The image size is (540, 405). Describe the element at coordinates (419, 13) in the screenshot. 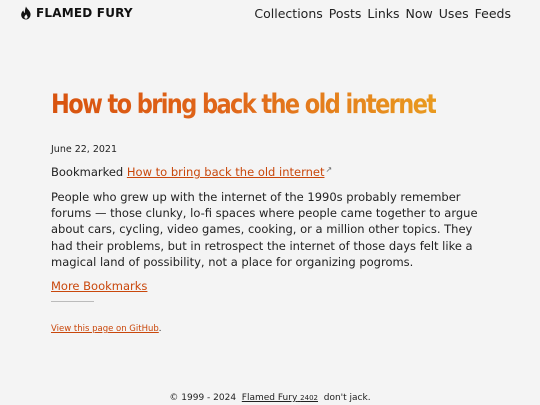

I see `nav-now: Now` at that location.